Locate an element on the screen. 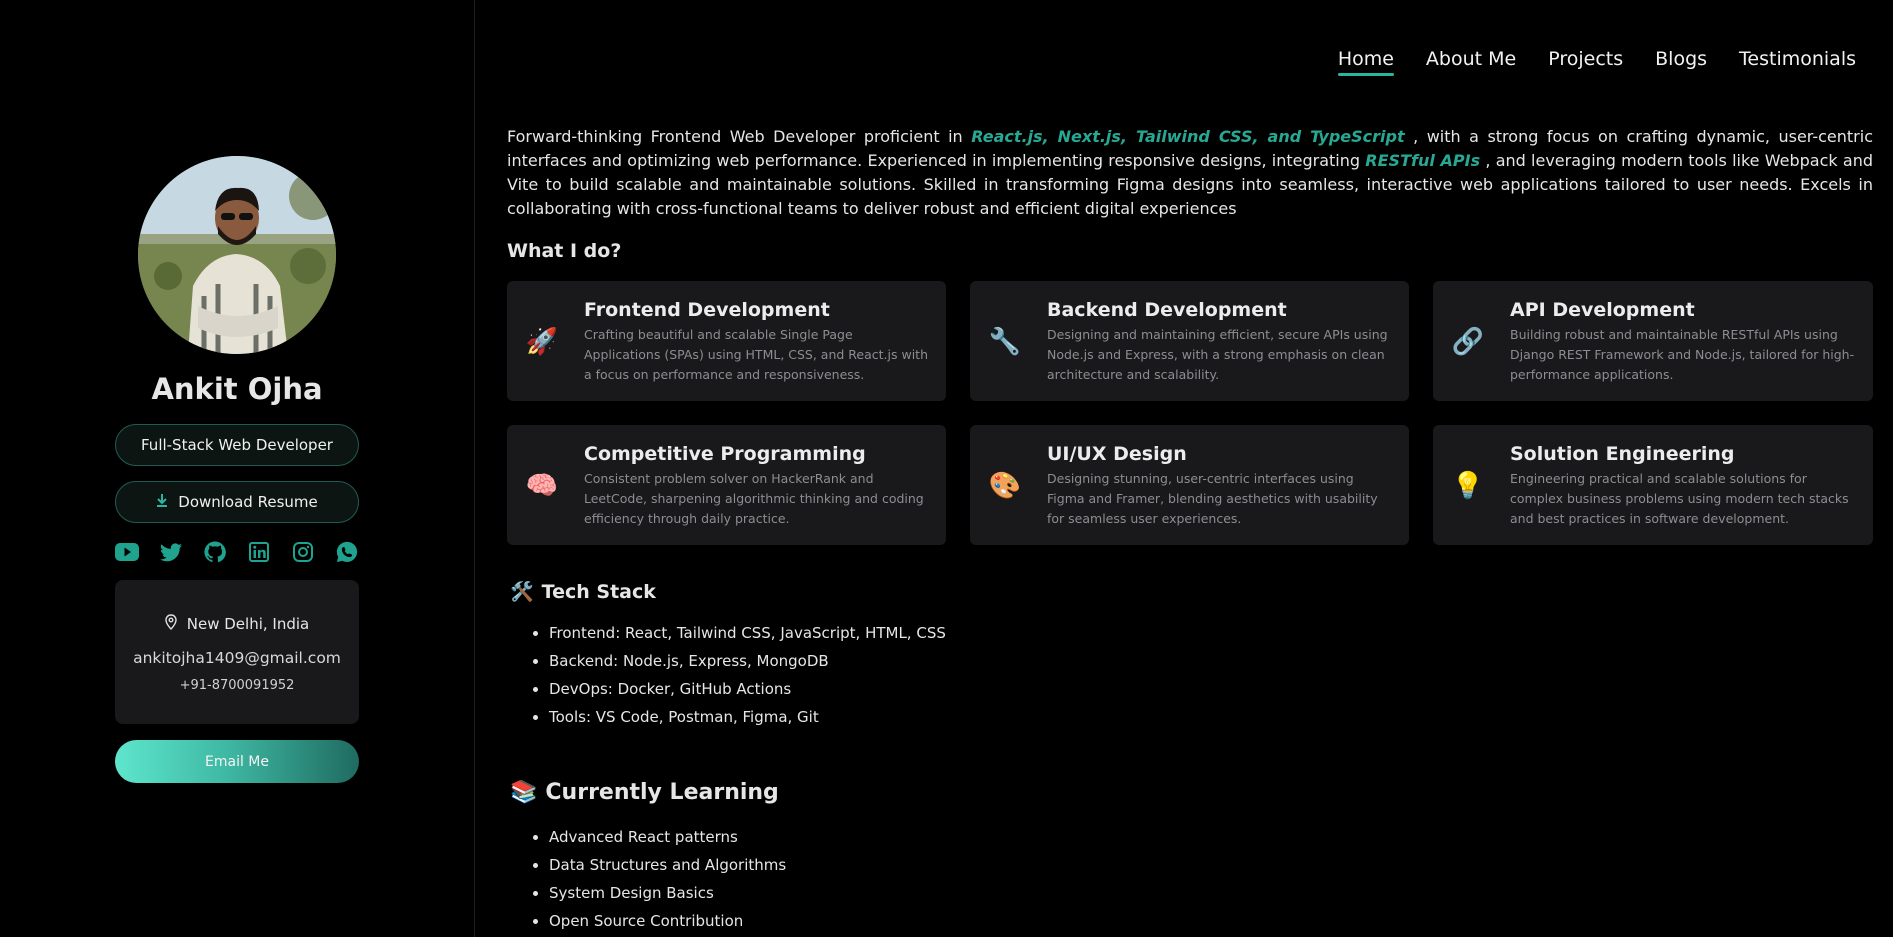 The width and height of the screenshot is (1893, 937). list-item: Advanced React patterns is located at coordinates (667, 837).